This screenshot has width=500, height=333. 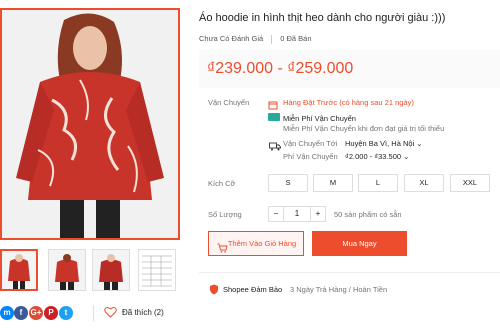 I want to click on pinterest-icon: P, so click(x=51, y=313).